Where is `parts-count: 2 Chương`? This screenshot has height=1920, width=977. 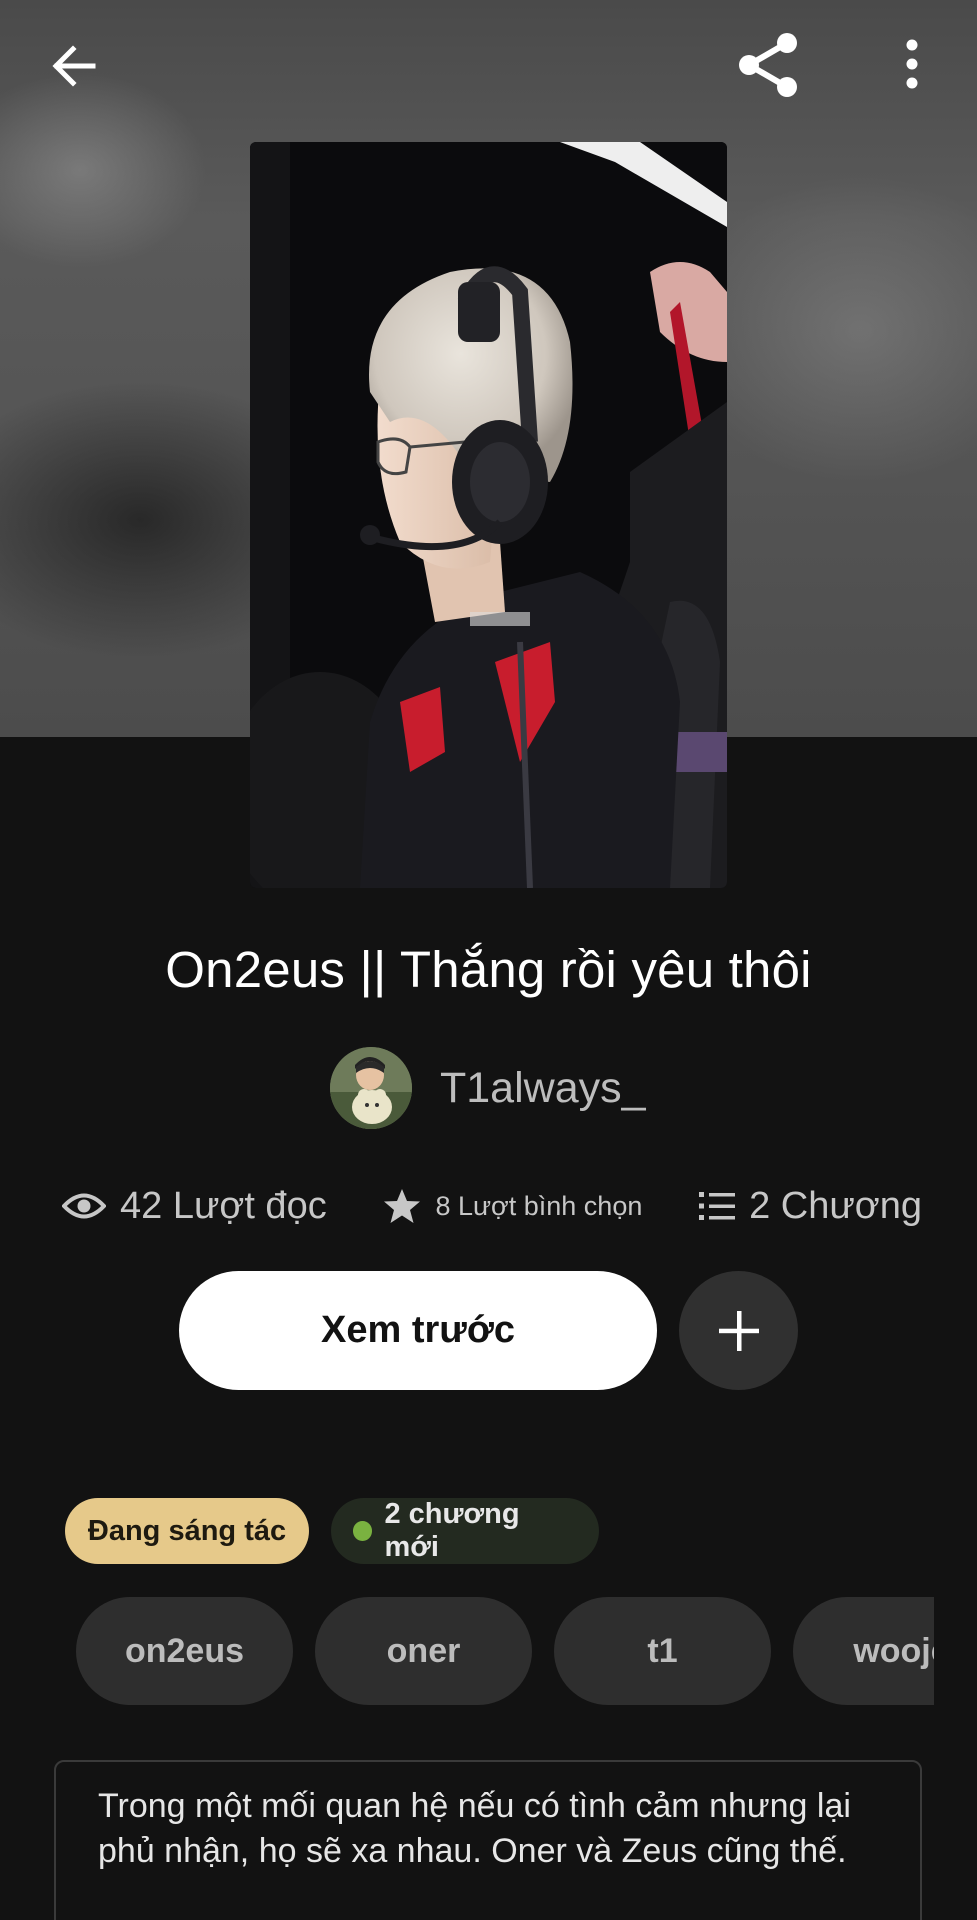
parts-count: 2 Chương is located at coordinates (835, 1205).